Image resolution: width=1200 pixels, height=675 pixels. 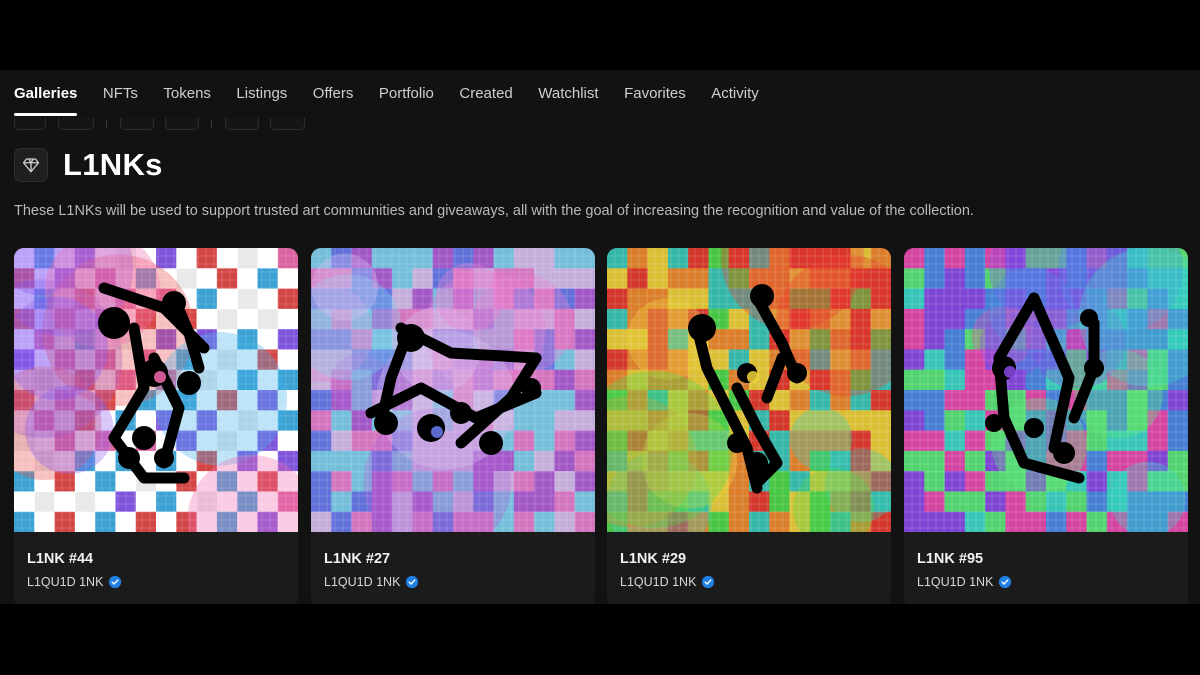 I want to click on nft-card: L1NK #27 L1QU1D 1NK, so click(x=453, y=426).